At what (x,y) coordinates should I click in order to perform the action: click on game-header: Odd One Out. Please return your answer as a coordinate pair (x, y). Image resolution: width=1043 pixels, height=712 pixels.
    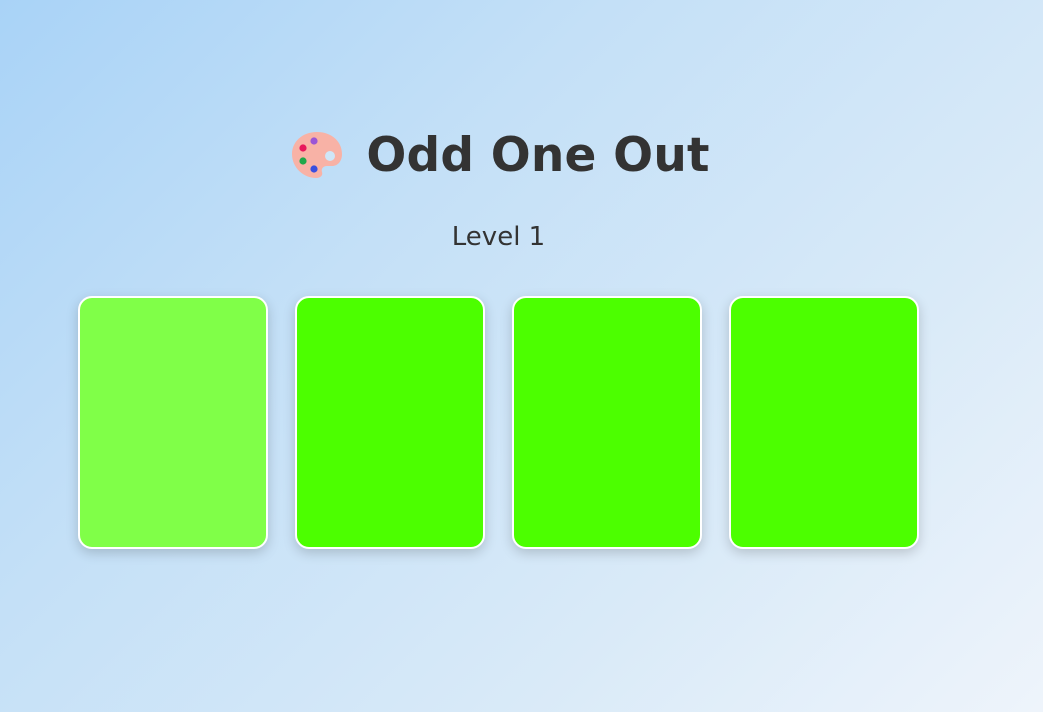
    Looking at the image, I should click on (500, 155).